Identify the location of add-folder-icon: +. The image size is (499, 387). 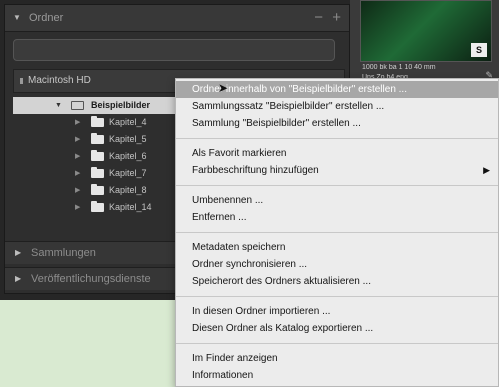
(336, 18).